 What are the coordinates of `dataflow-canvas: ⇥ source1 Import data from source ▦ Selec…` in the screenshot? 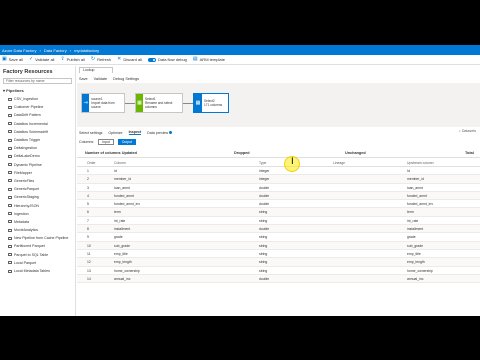 It's located at (278, 105).